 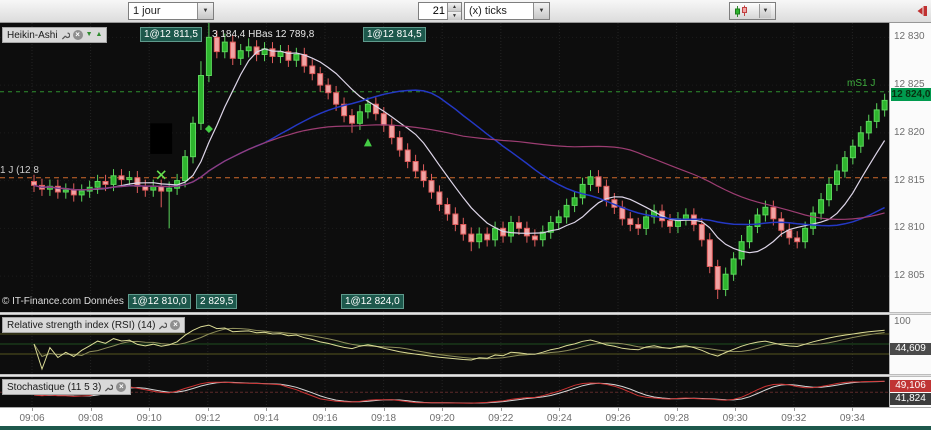 I want to click on stochastic-panel: Stochastique (11 5 3) × 49,106 41,824, so click(x=465, y=392).